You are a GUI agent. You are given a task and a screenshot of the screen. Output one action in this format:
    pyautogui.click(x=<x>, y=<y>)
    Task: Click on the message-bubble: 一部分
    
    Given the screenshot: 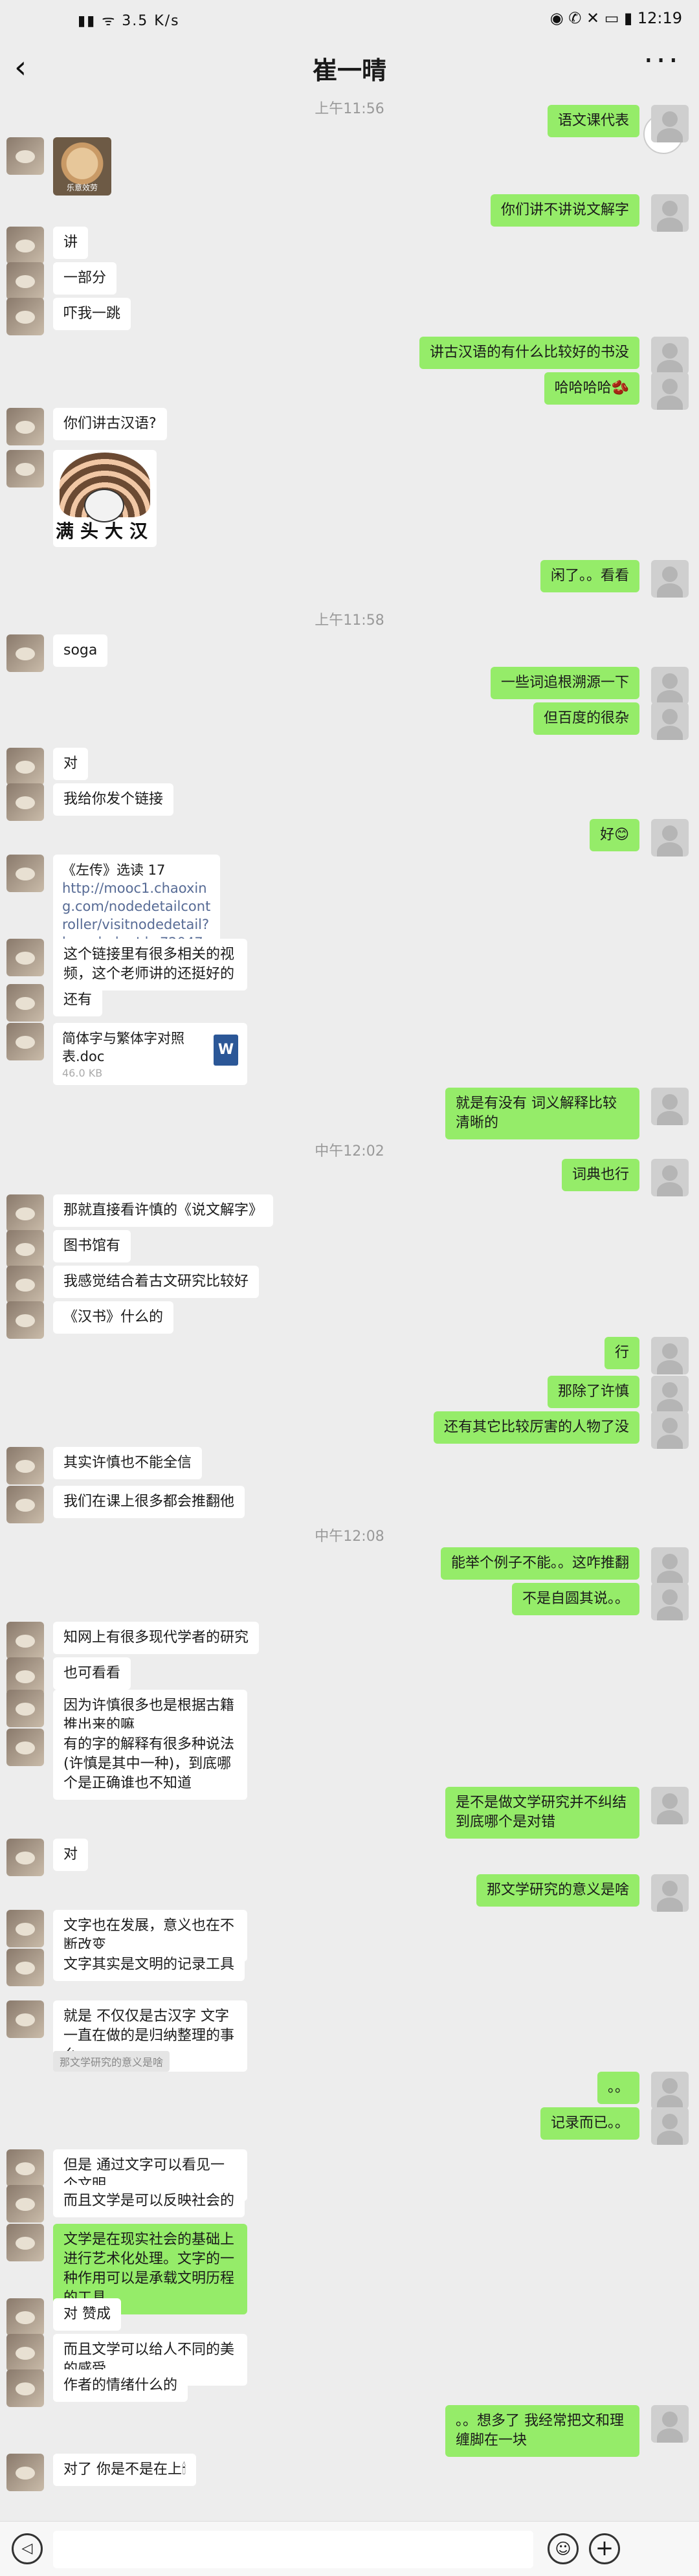 What is the action you would take?
    pyautogui.click(x=85, y=278)
    